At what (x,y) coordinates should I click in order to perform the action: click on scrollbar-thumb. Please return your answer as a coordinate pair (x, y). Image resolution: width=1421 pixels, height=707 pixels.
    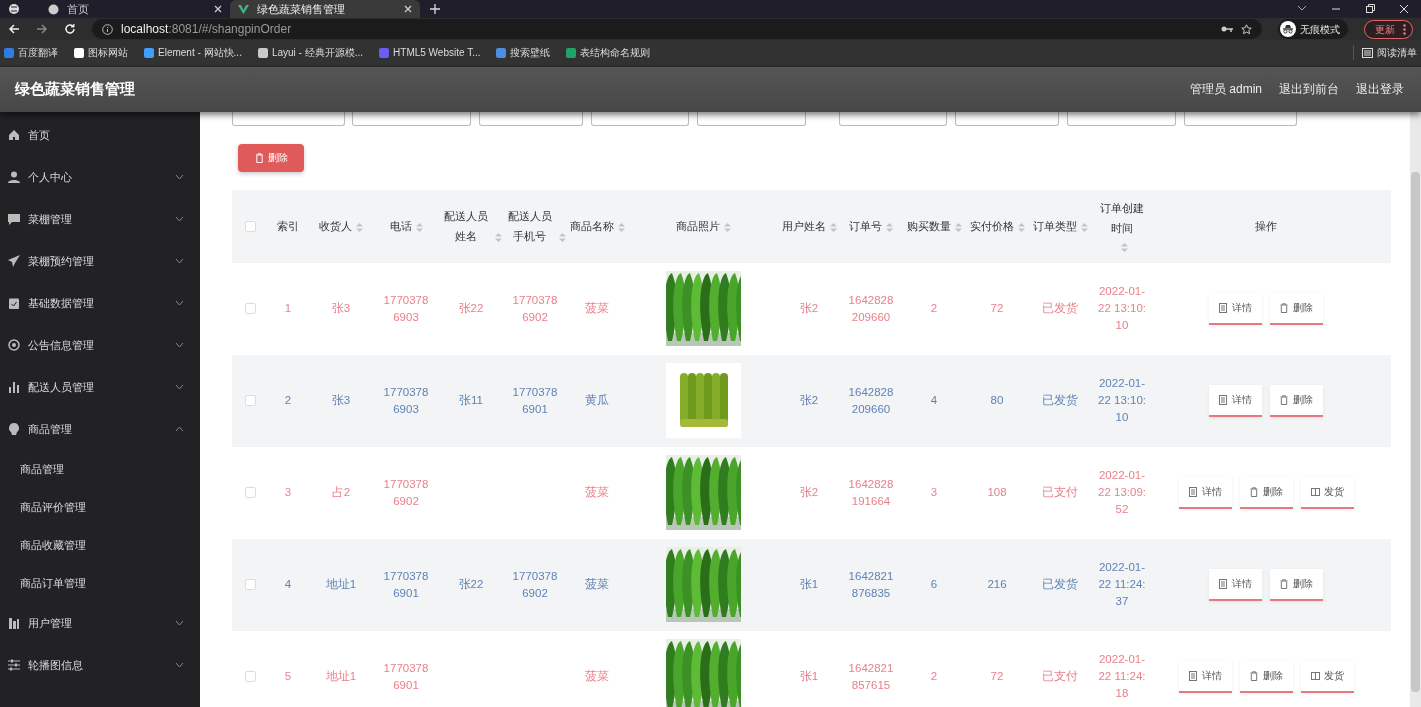
    Looking at the image, I should click on (1415, 431).